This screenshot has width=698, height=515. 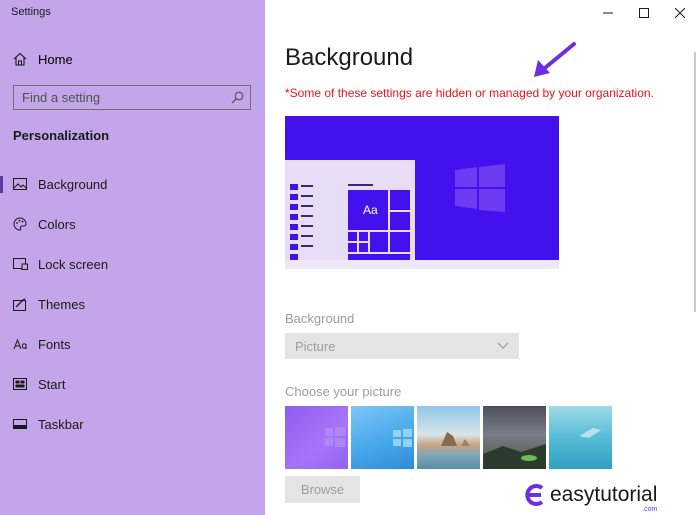 I want to click on preview-start-menu: Aa, so click(x=350, y=210).